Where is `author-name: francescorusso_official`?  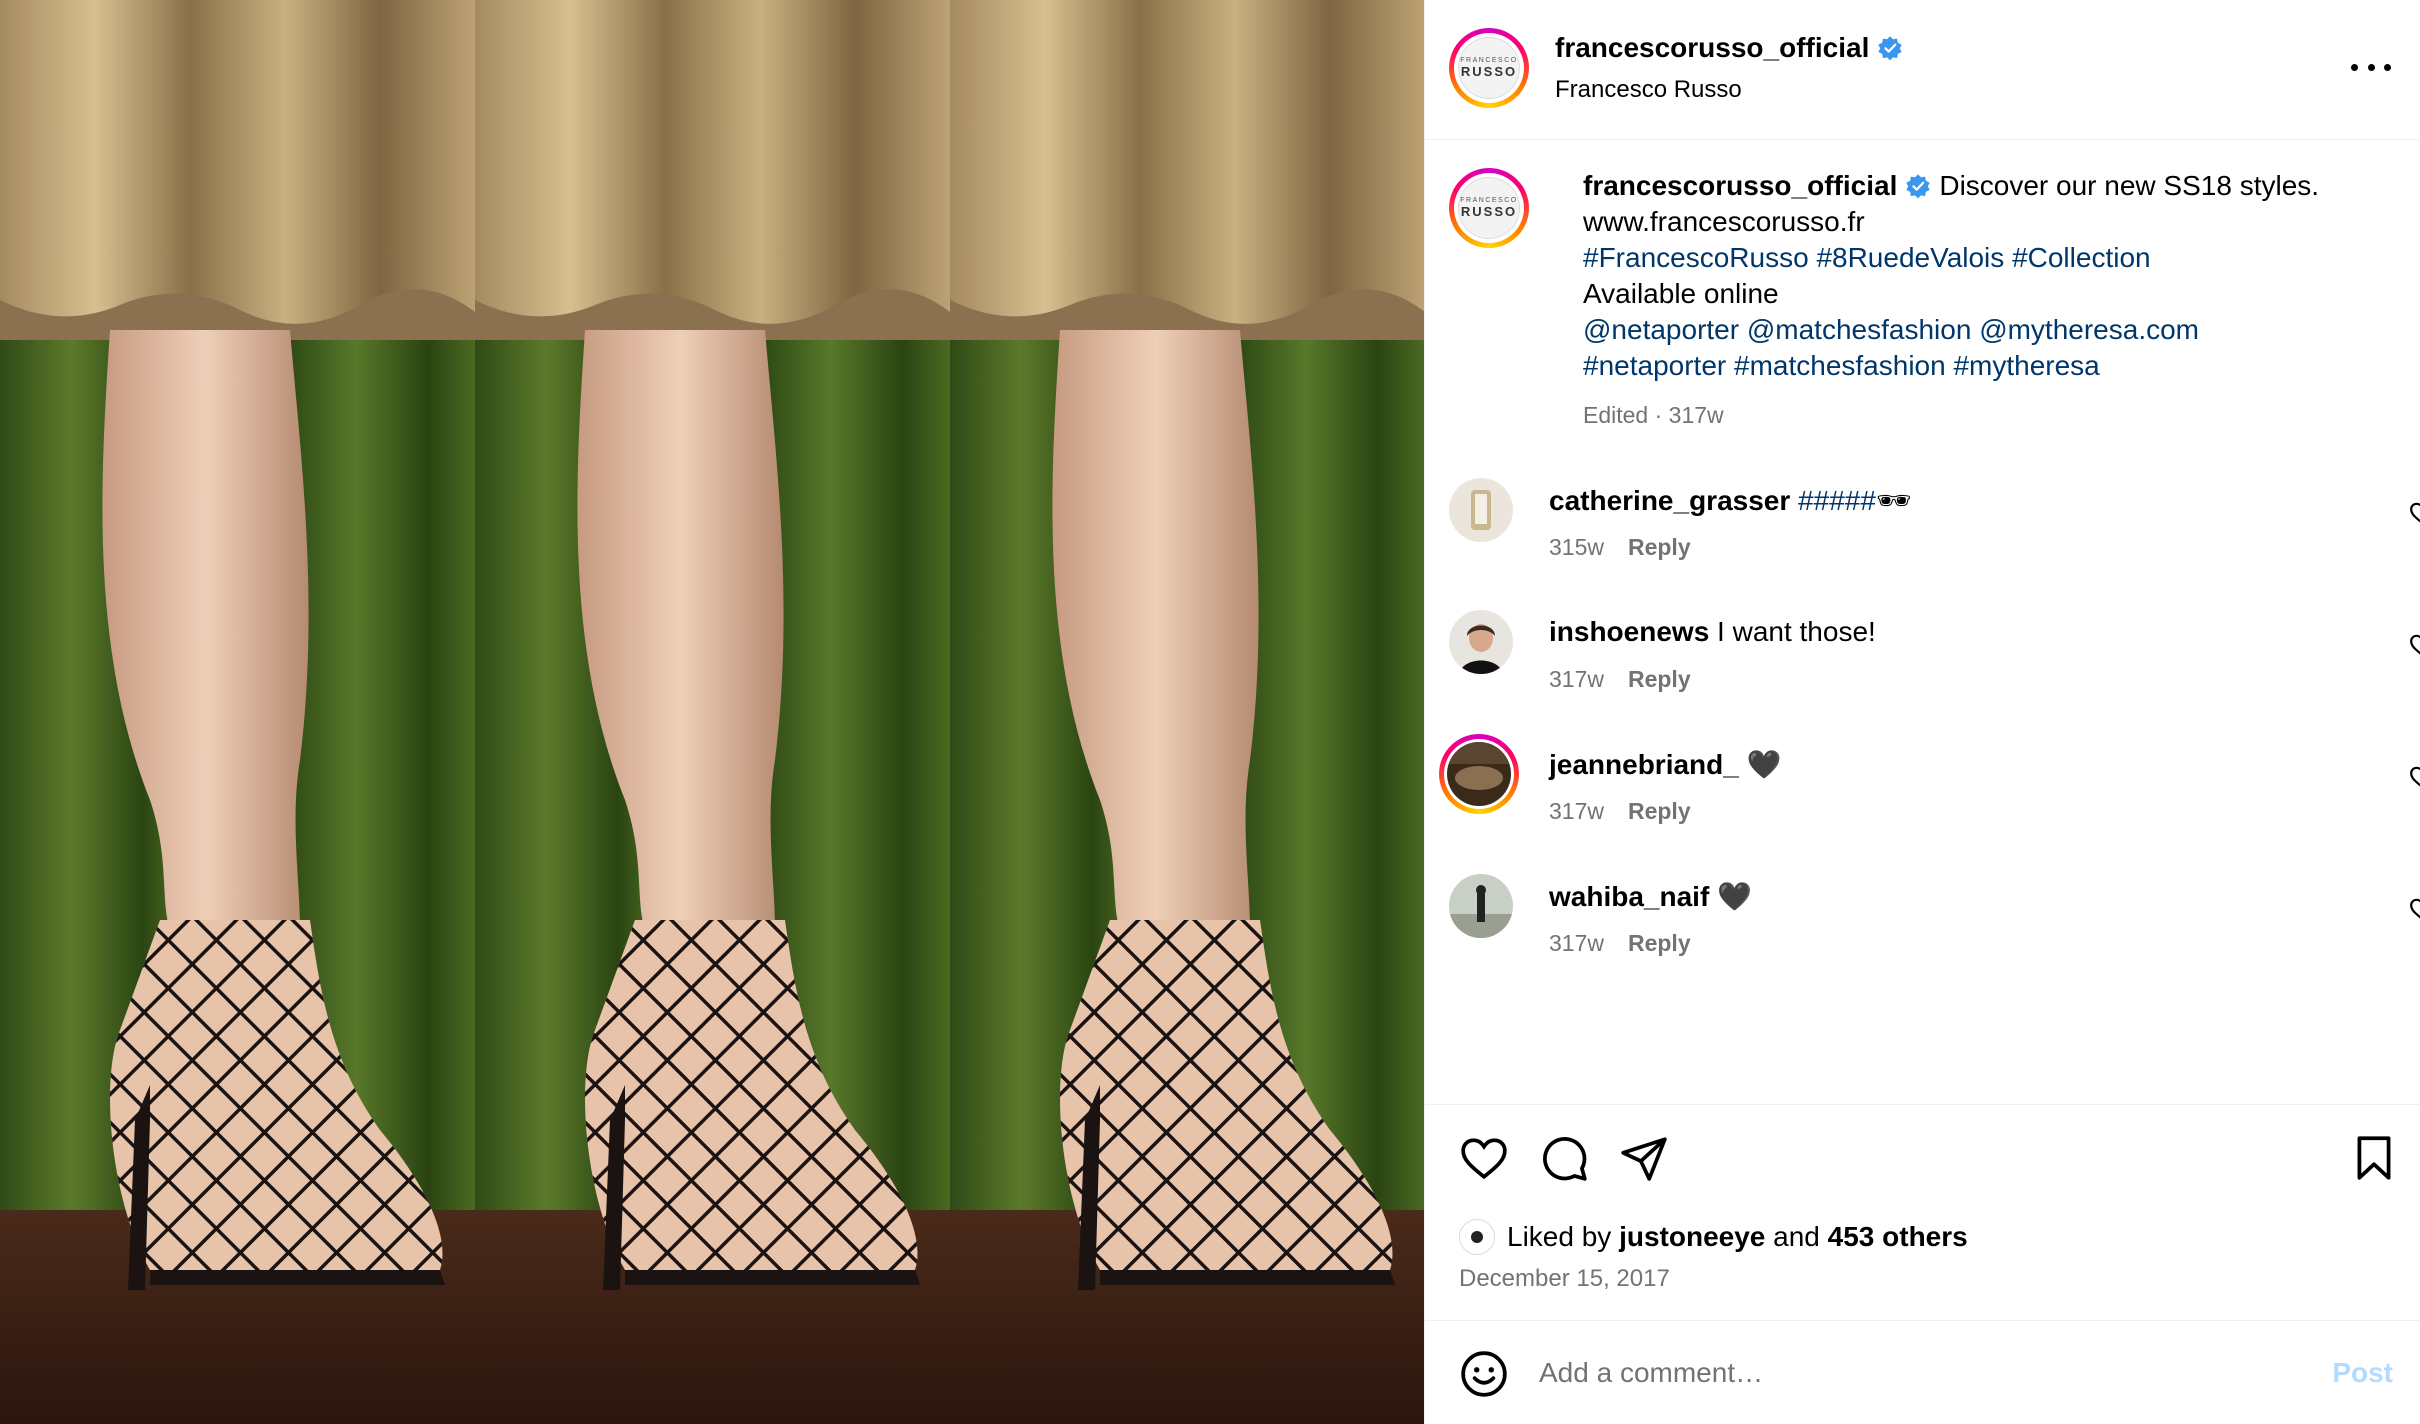 author-name: francescorusso_official is located at coordinates (1729, 48).